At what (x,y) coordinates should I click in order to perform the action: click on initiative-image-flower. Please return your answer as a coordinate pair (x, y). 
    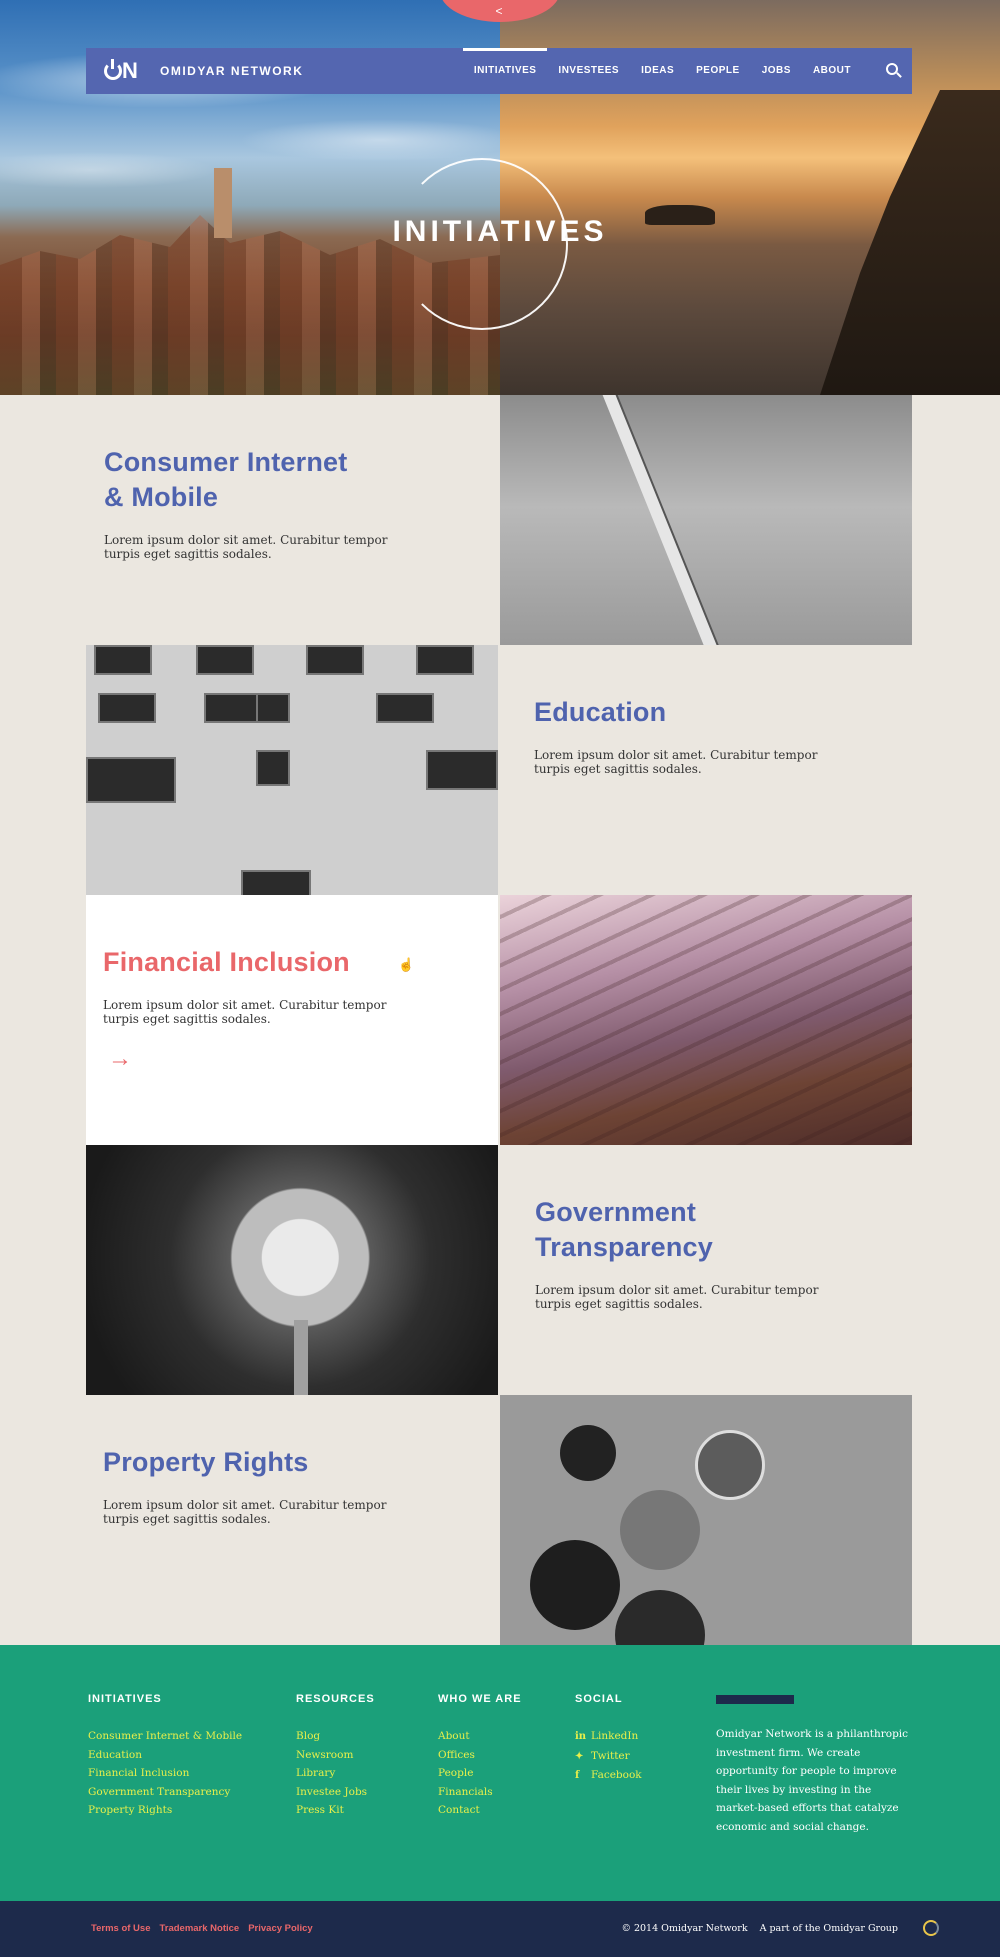
    Looking at the image, I should click on (292, 1270).